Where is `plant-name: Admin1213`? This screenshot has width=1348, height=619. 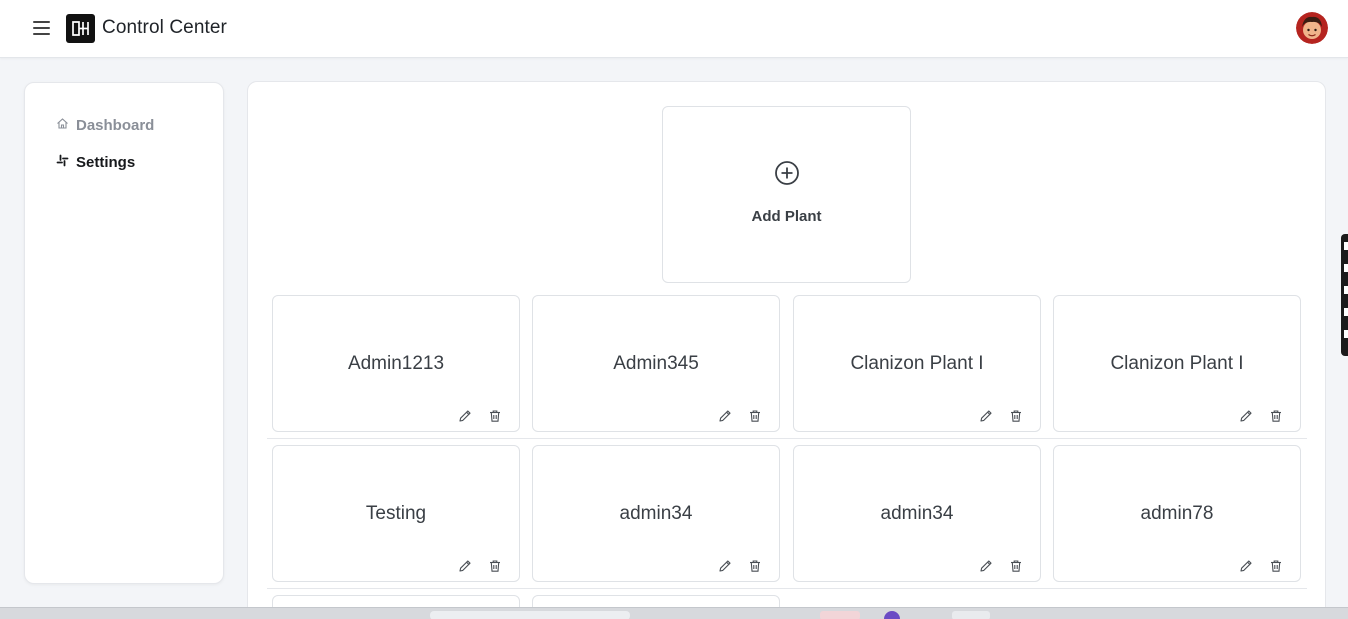
plant-name: Admin1213 is located at coordinates (396, 363).